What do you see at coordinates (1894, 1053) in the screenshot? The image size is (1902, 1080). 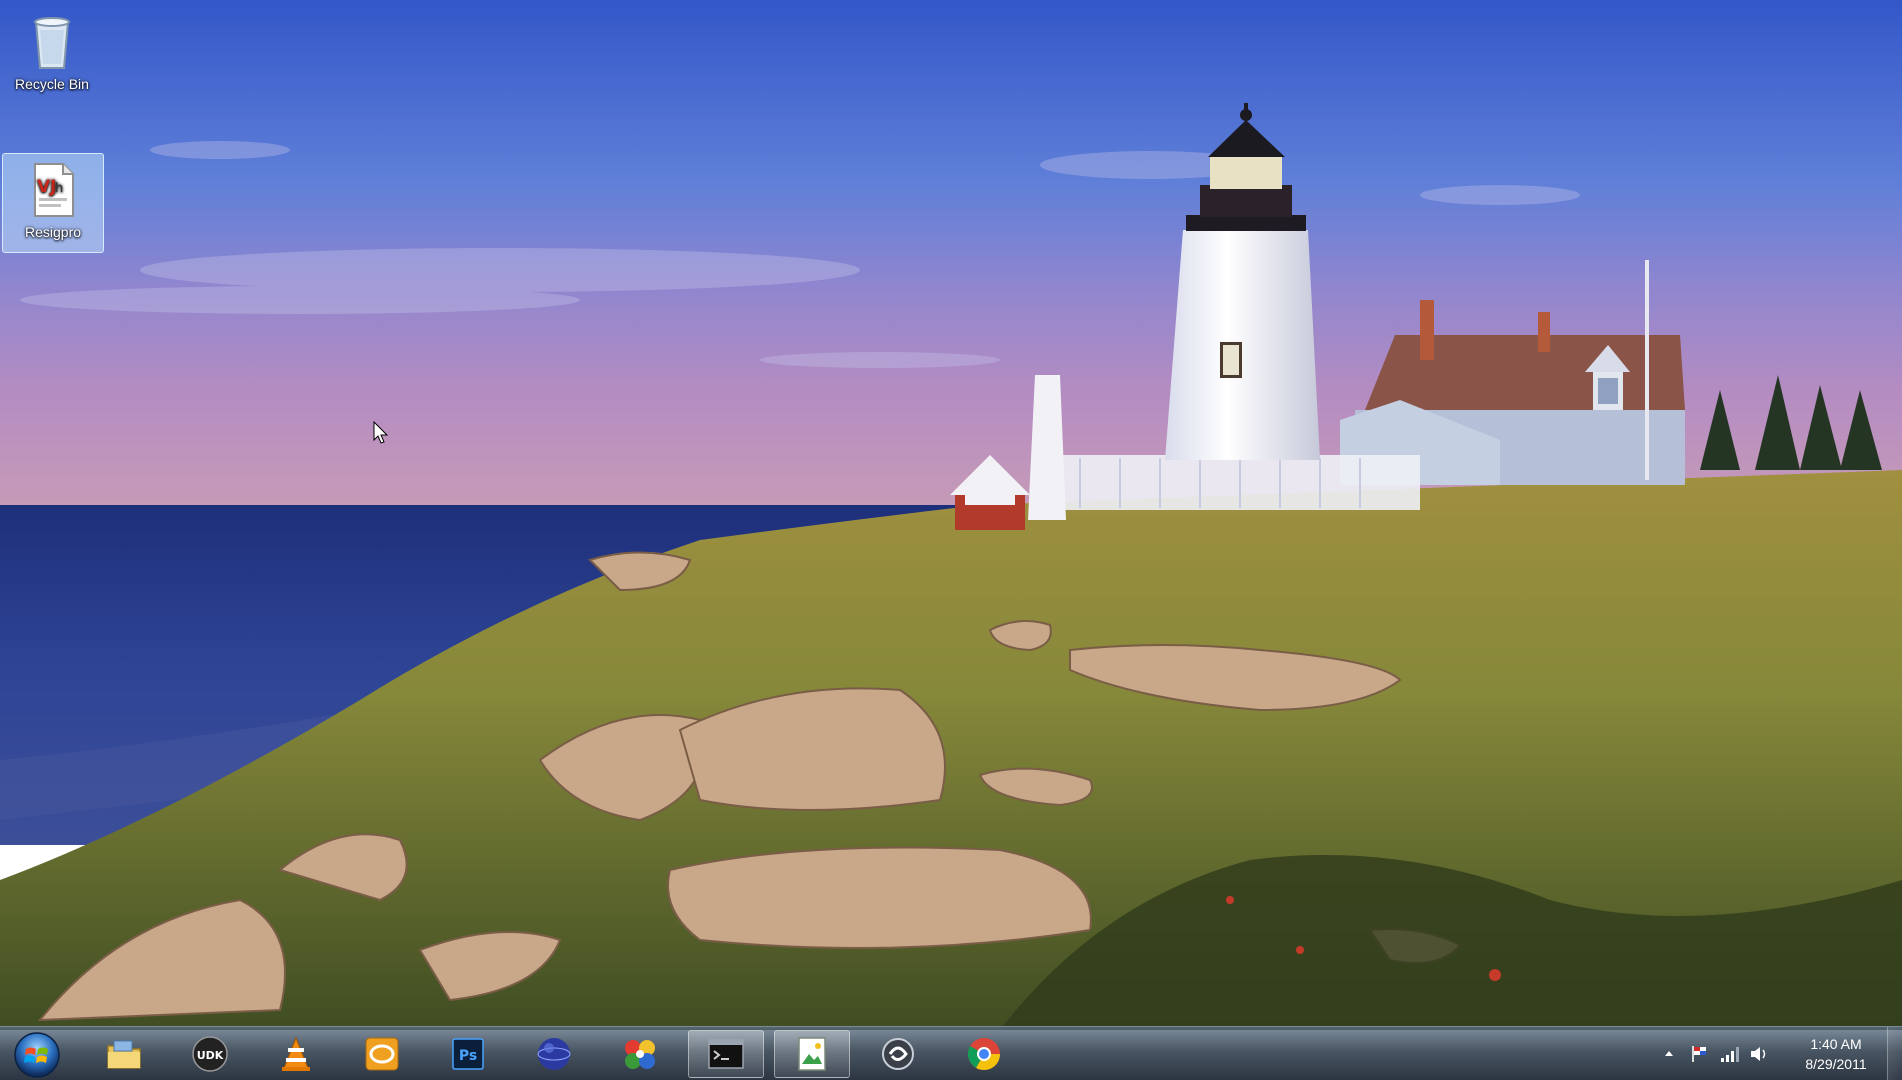 I see `show-desktop-button` at bounding box center [1894, 1053].